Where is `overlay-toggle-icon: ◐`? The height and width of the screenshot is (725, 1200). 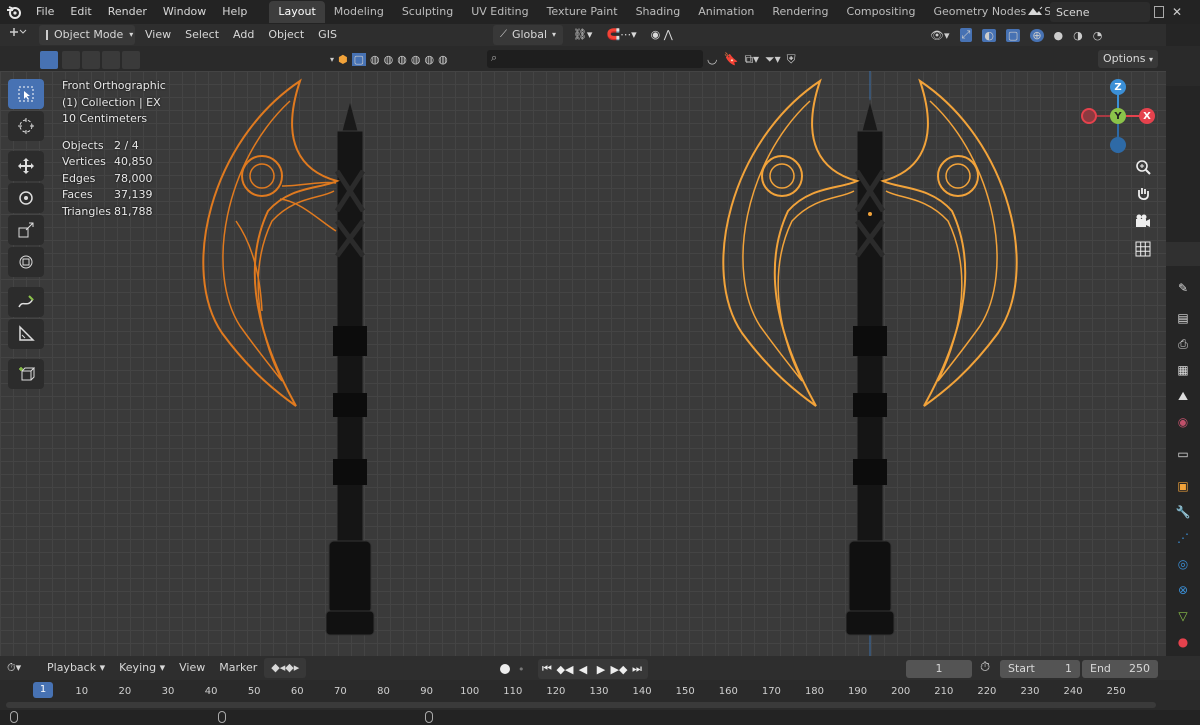 overlay-toggle-icon: ◐ is located at coordinates (989, 35).